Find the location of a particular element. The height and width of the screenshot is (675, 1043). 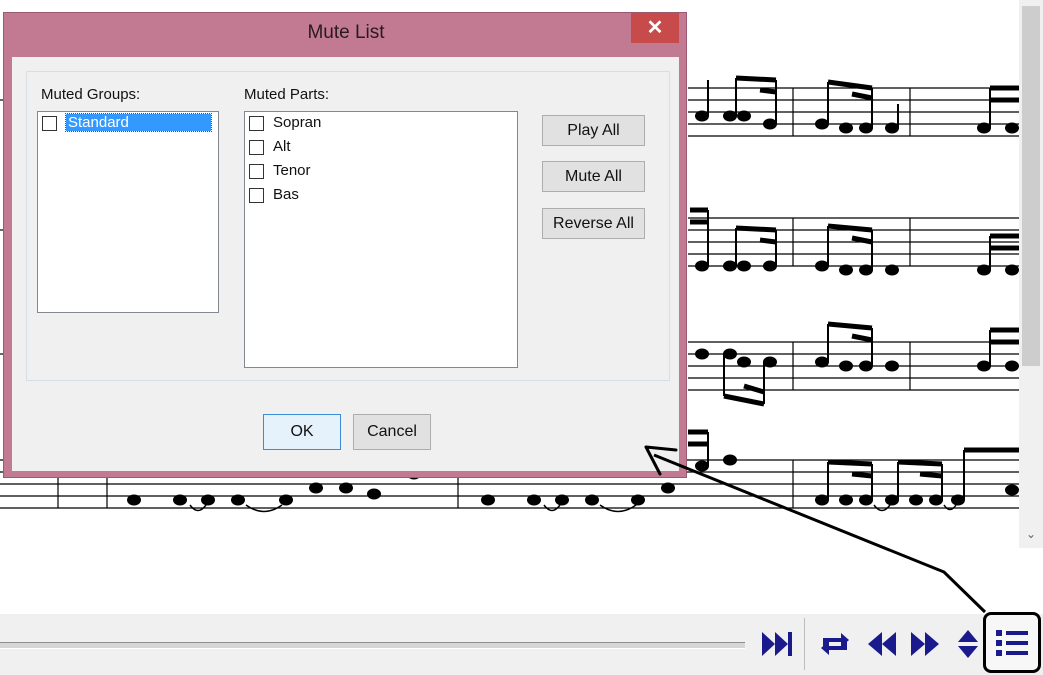

list-item-label: Bas is located at coordinates (286, 194).